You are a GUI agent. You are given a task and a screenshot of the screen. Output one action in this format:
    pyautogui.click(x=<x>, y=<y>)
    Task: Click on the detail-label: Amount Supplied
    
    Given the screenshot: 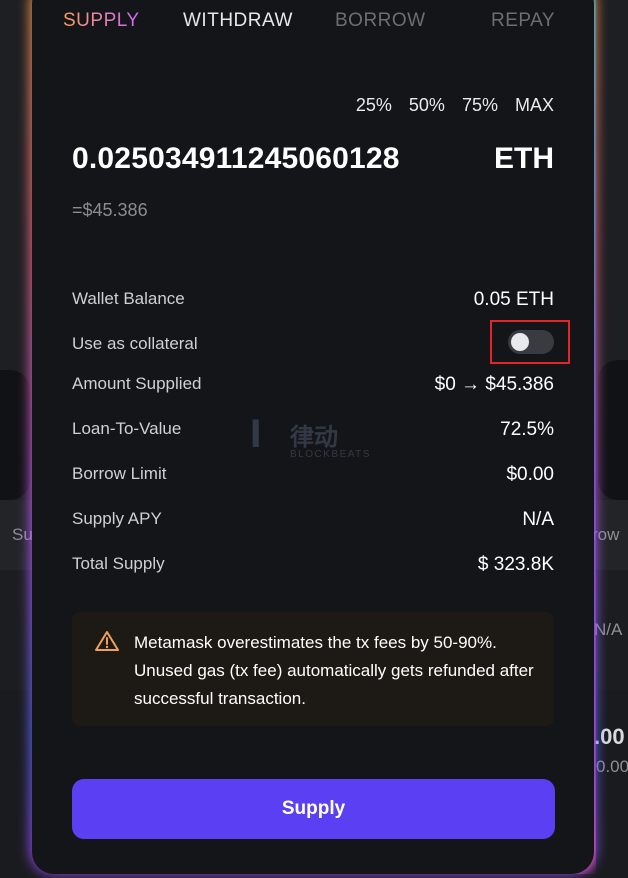 What is the action you would take?
    pyautogui.click(x=137, y=383)
    